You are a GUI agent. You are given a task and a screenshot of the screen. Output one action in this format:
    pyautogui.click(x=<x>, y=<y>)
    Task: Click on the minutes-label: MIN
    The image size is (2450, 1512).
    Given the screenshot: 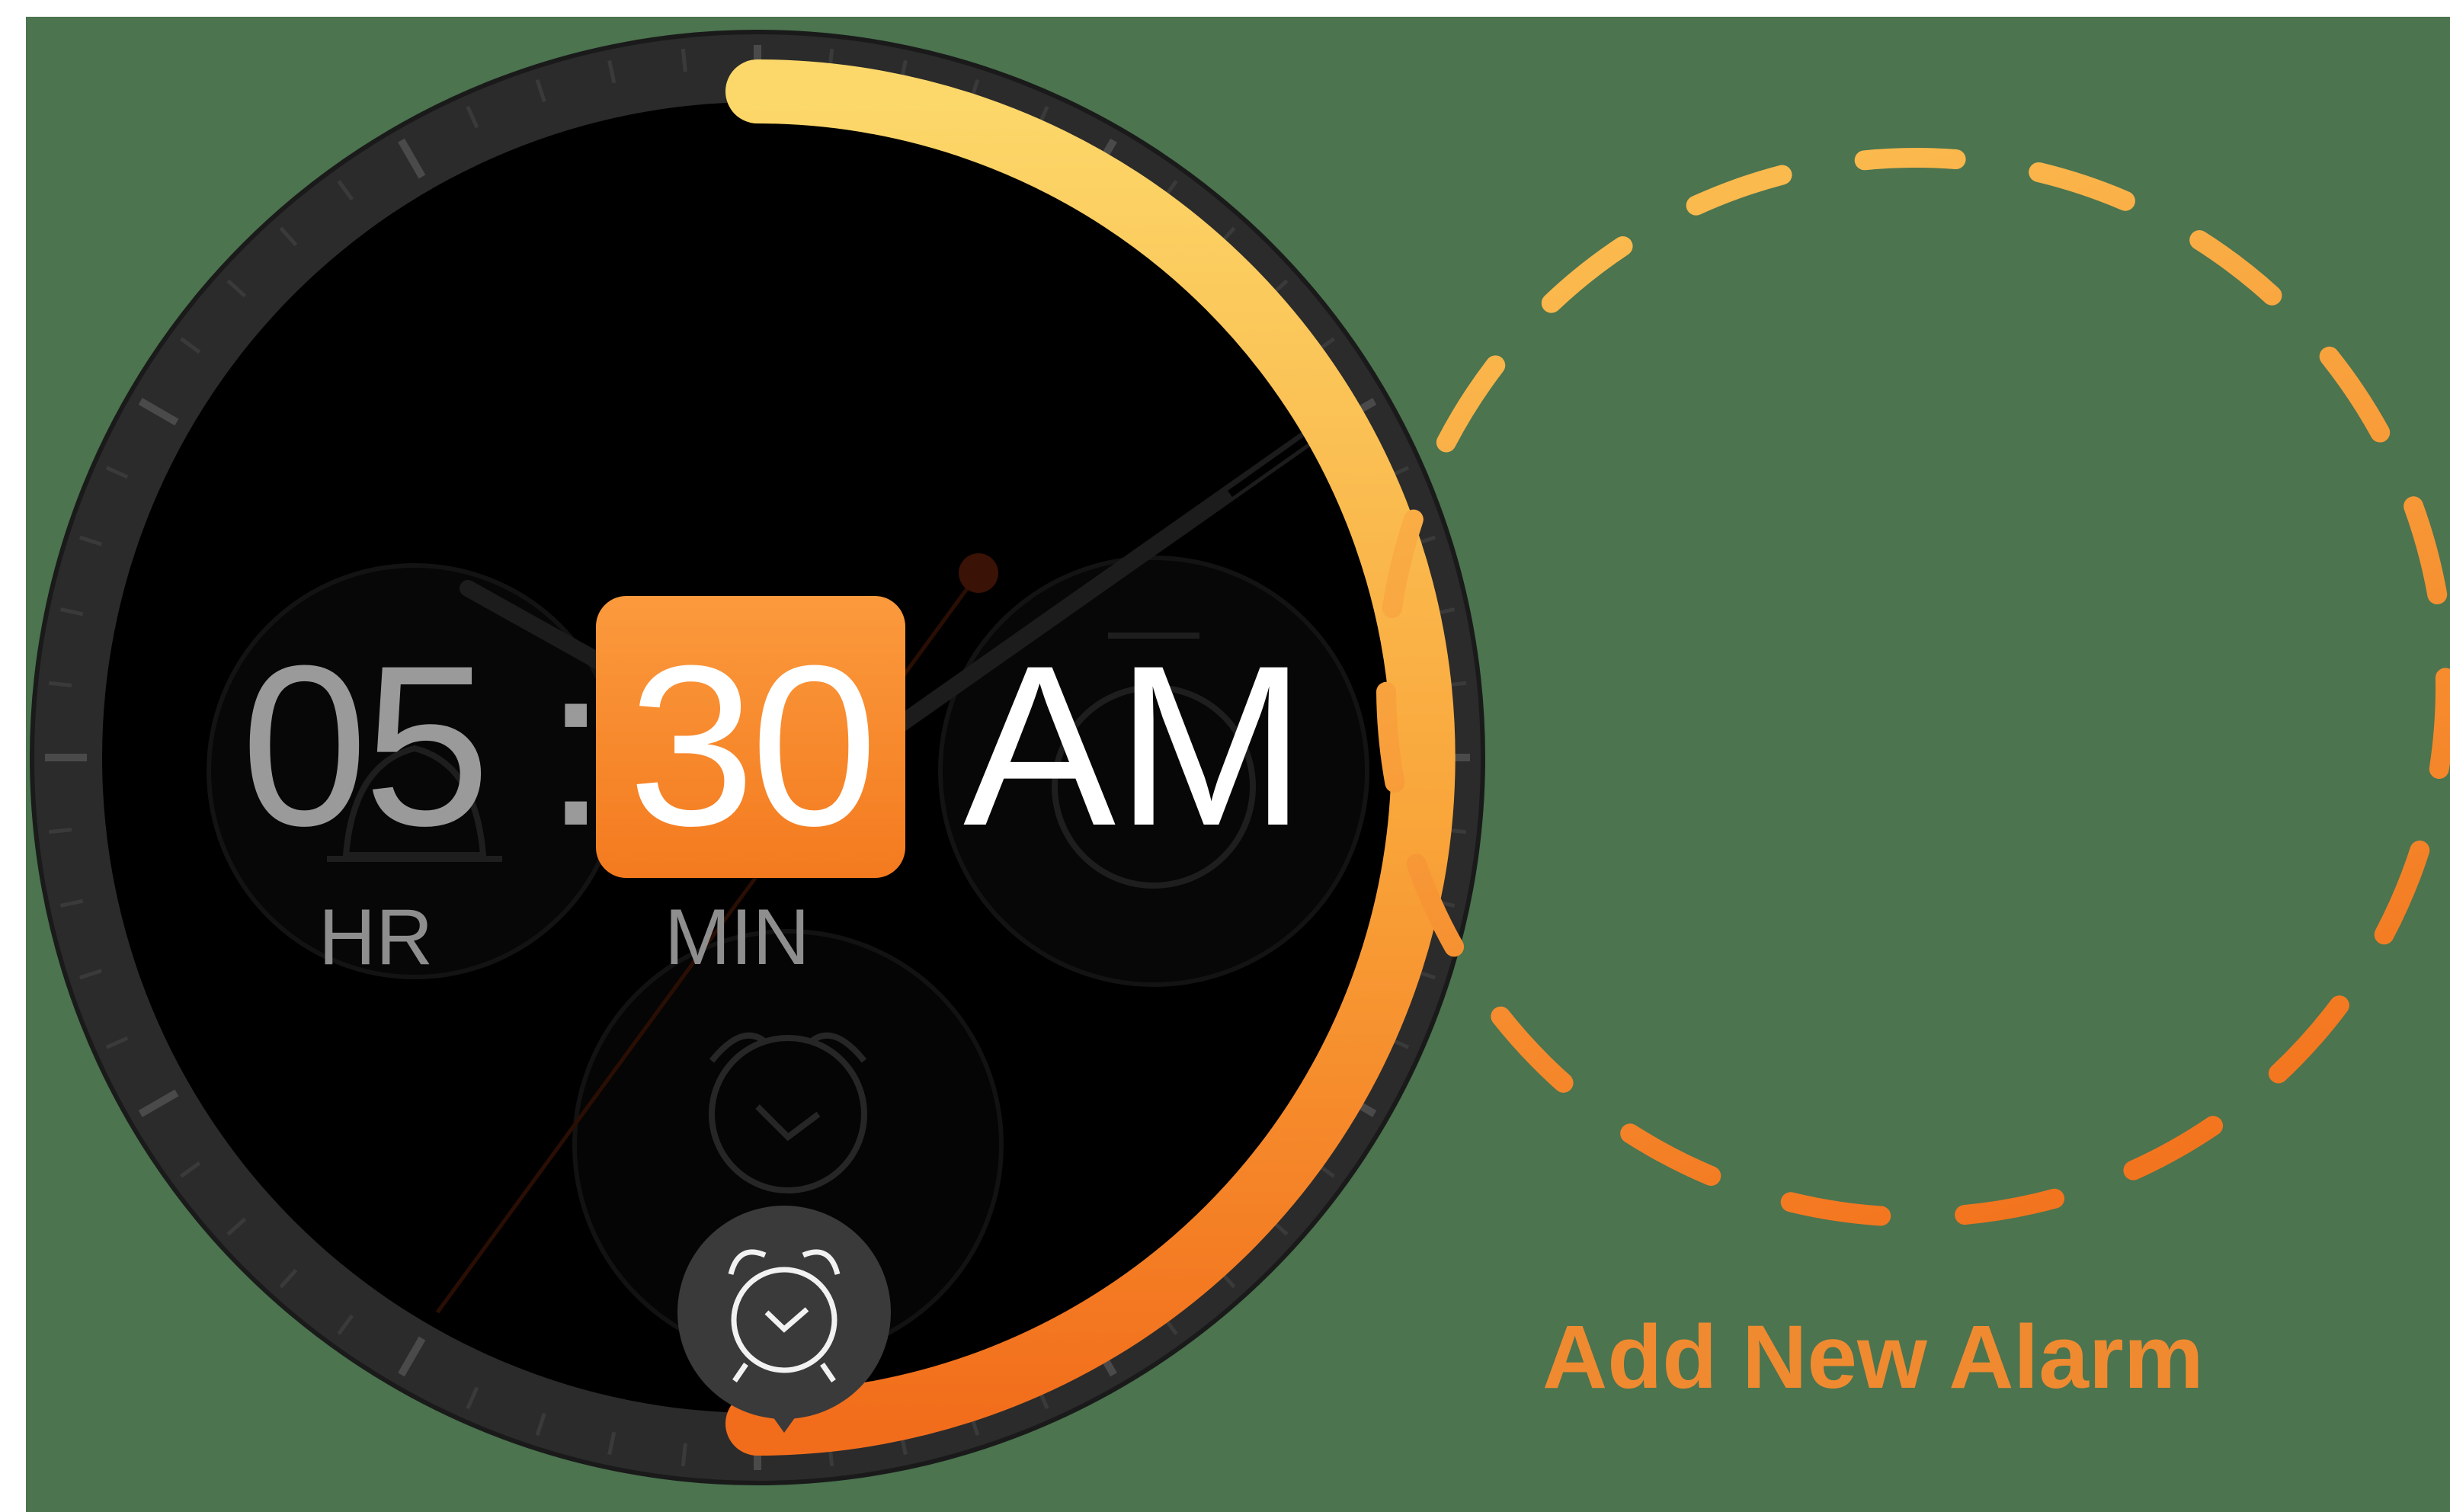 What is the action you would take?
    pyautogui.click(x=737, y=937)
    